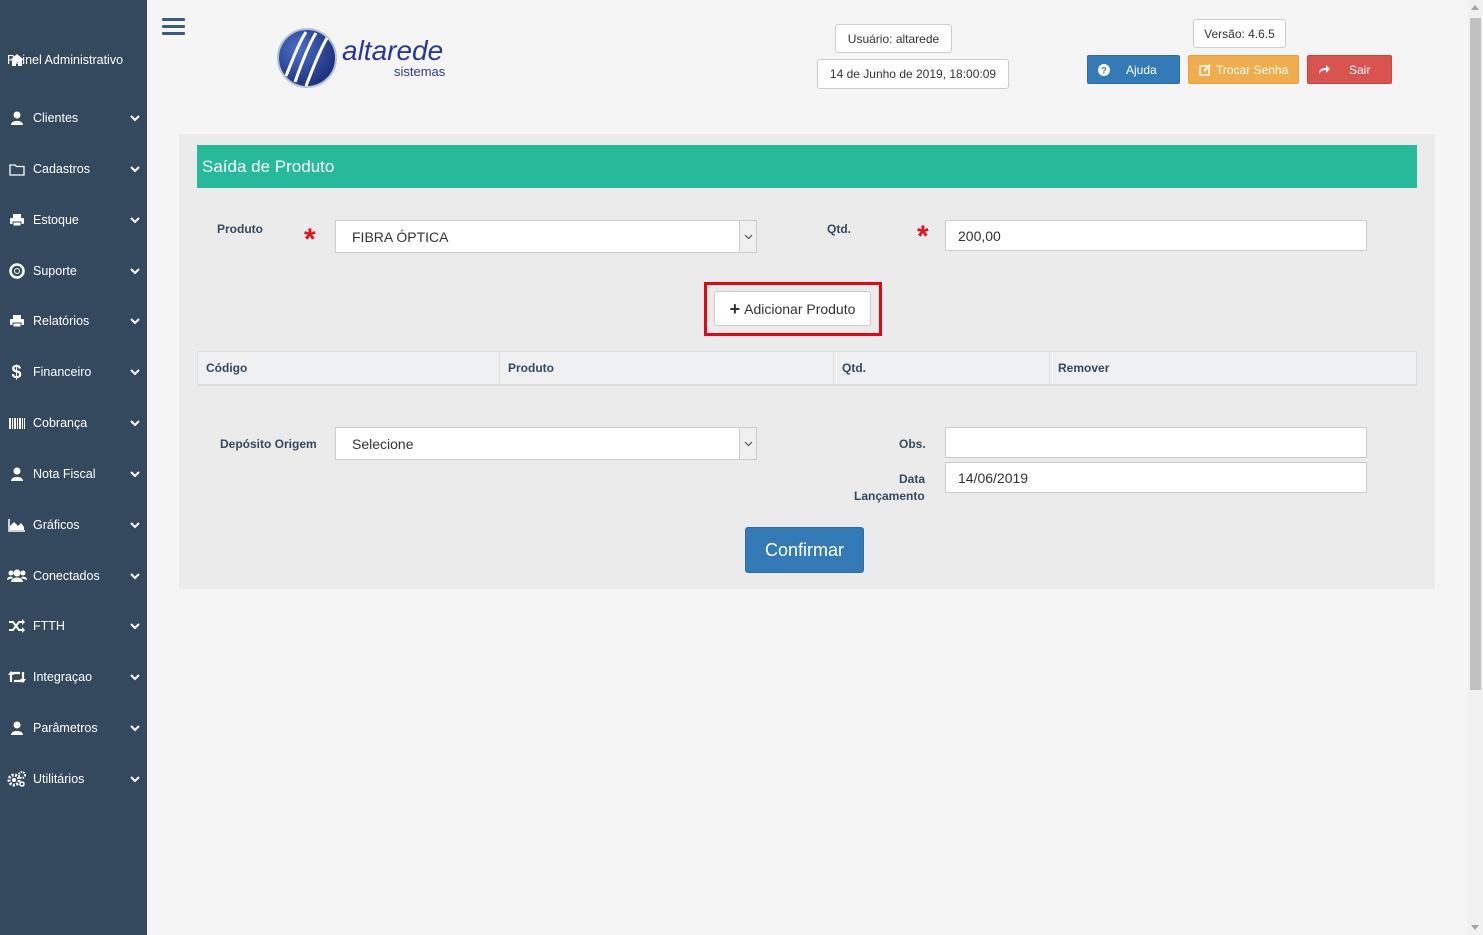  I want to click on deposit-label: Depósito Origem, so click(268, 444).